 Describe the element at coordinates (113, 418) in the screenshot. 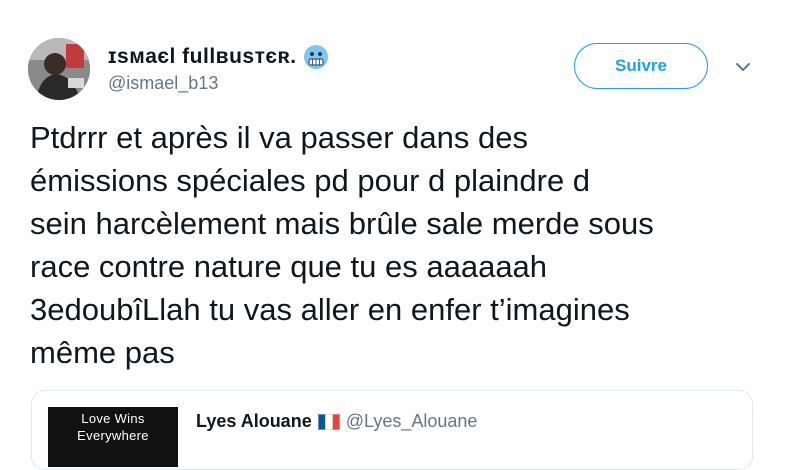

I see `thumbnail-text-line: Love Wins` at that location.